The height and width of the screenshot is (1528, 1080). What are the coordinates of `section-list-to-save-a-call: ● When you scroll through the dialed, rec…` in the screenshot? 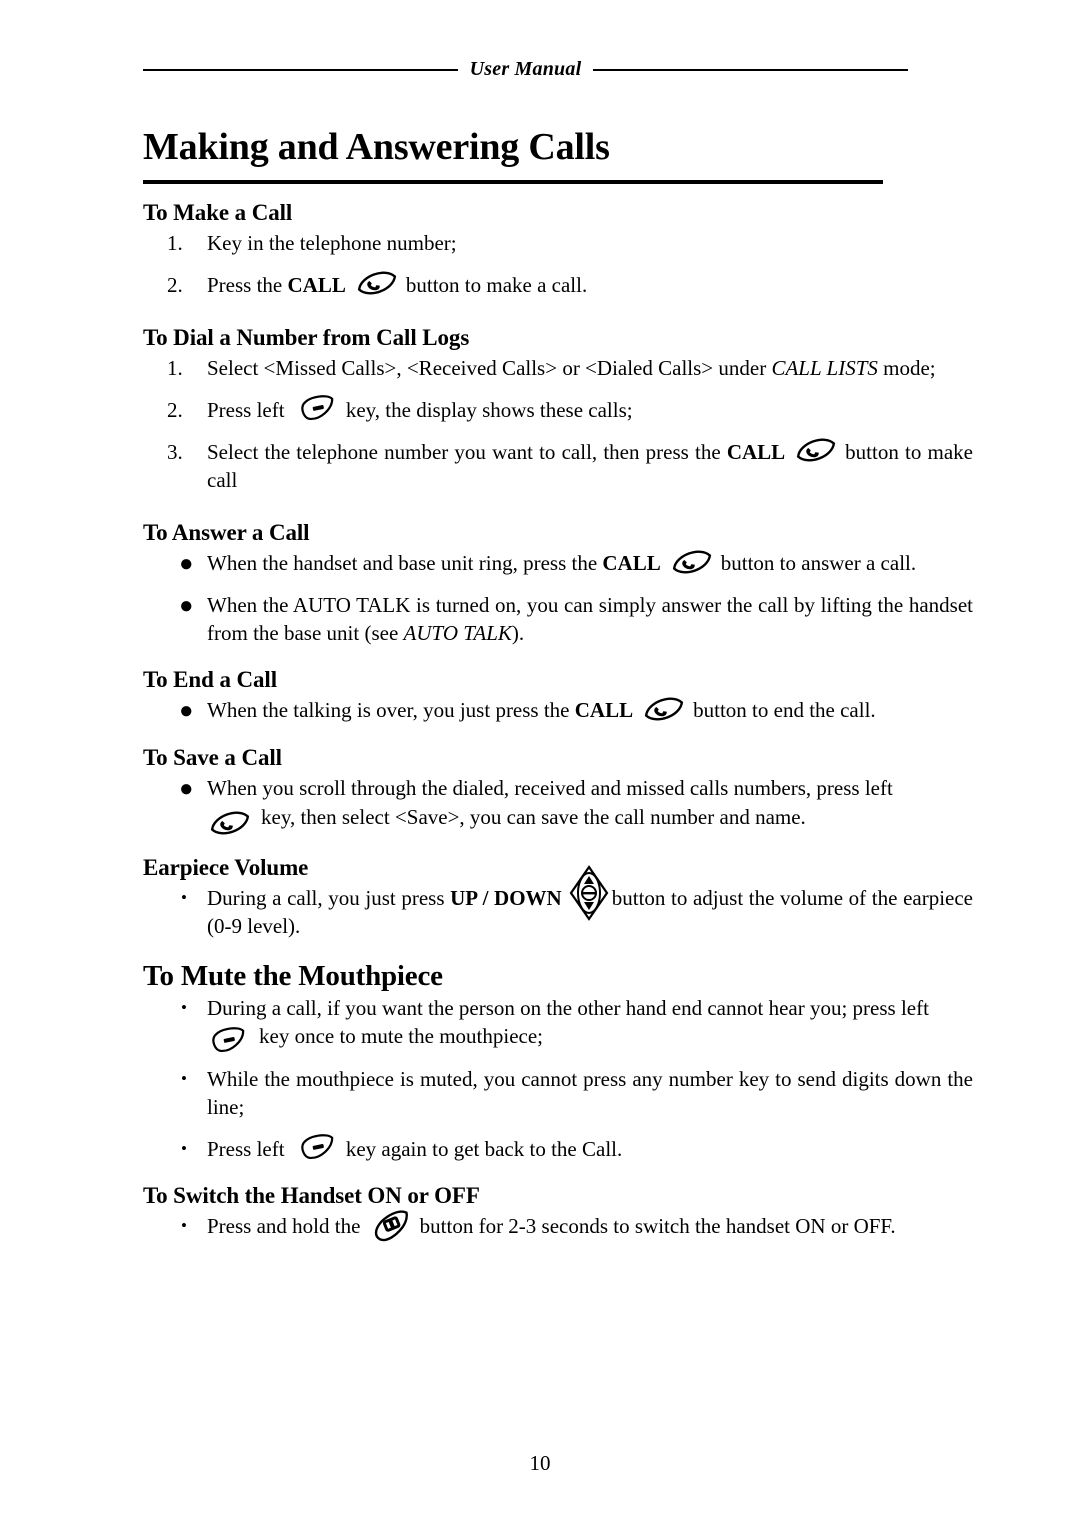 It's located at (558, 805).